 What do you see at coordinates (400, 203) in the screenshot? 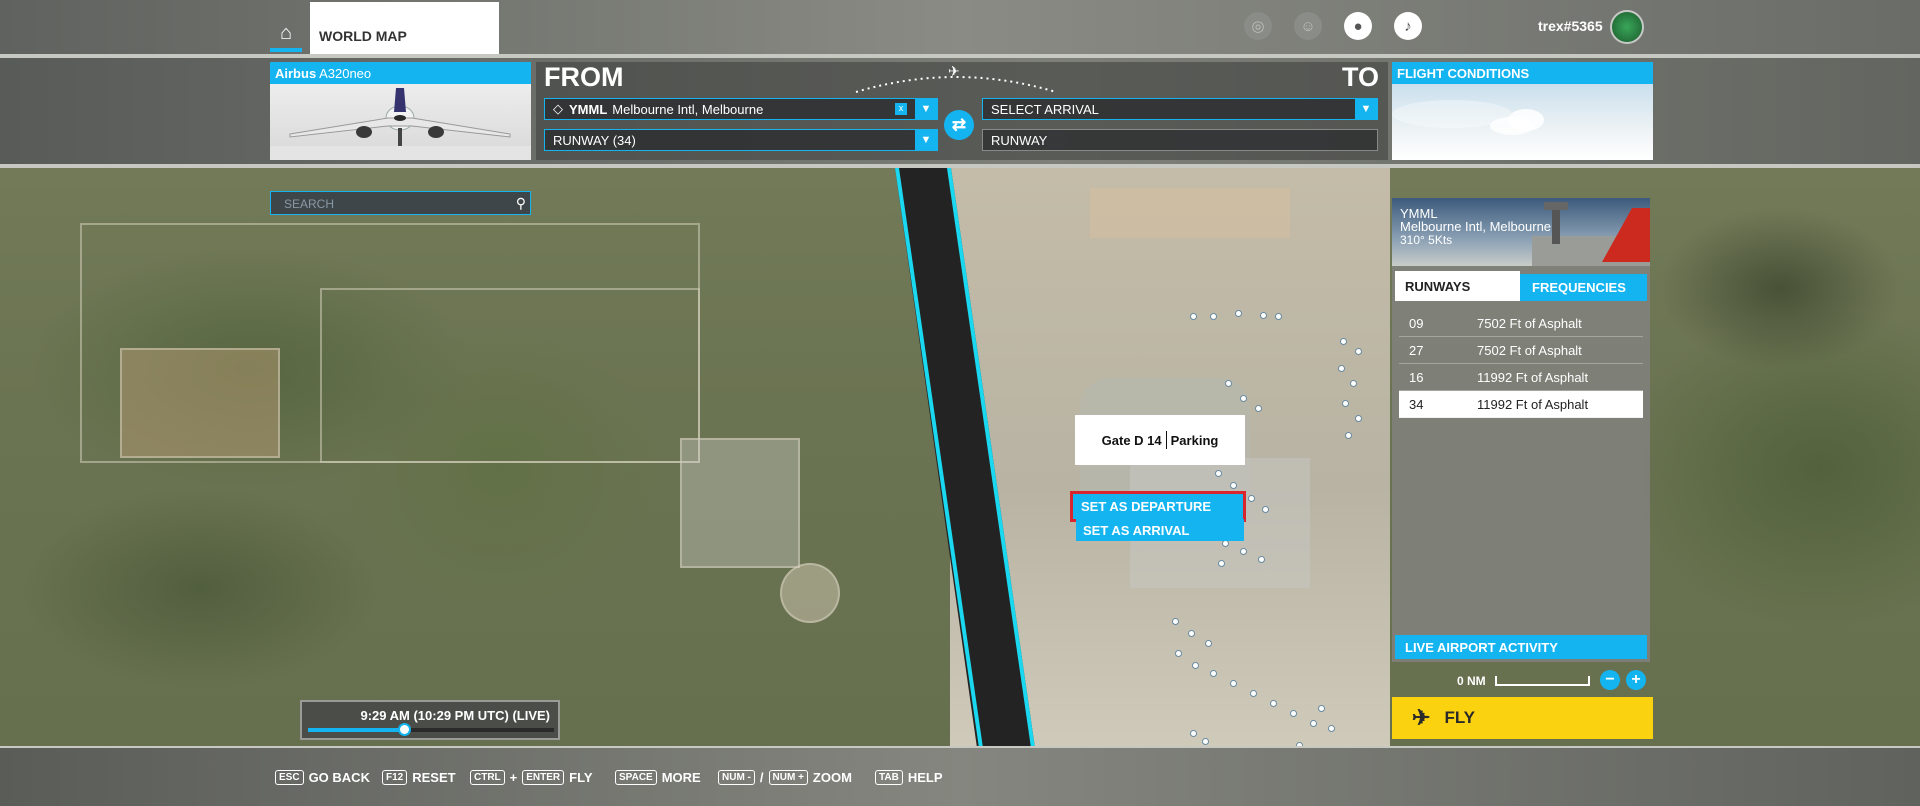
I see `search-input: SEARCH ⚲` at bounding box center [400, 203].